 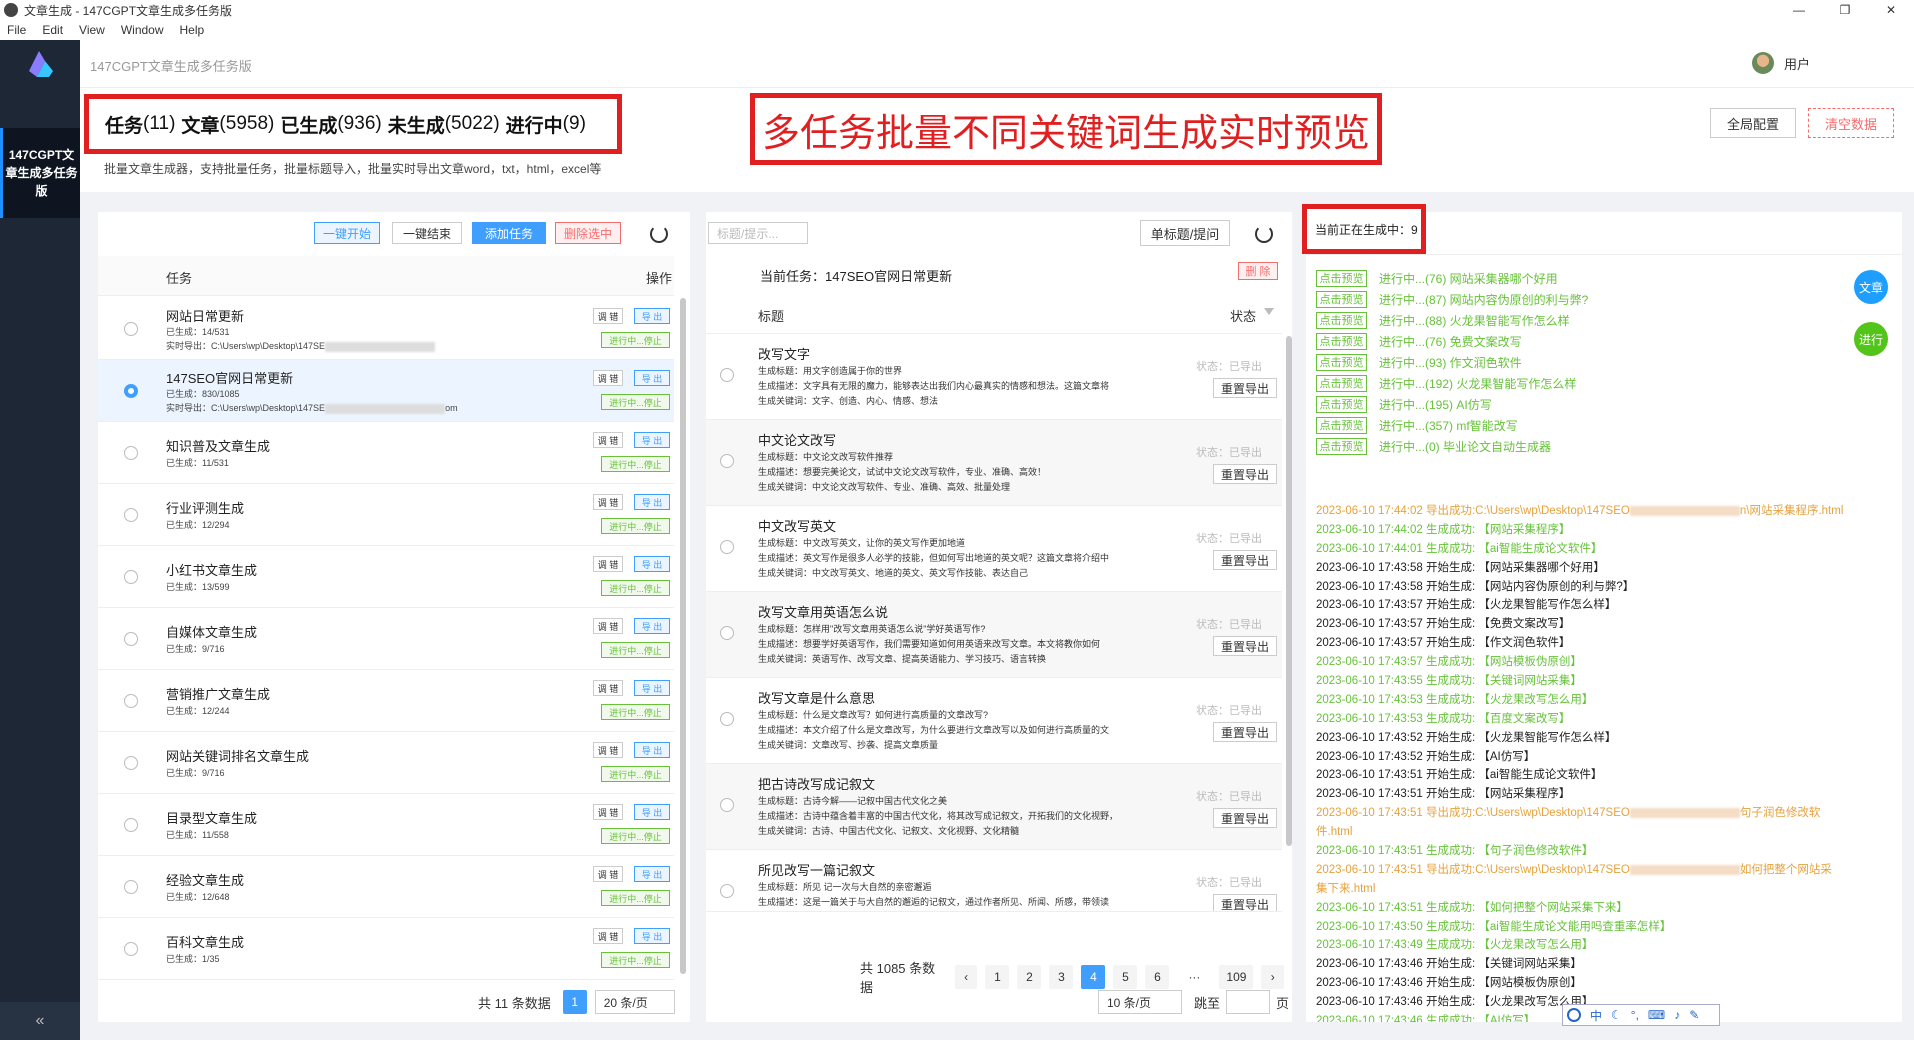 I want to click on task-row: 营销推广文章生成 已生成：12/244 调 错 导 出 进行中...停止, so click(x=386, y=701).